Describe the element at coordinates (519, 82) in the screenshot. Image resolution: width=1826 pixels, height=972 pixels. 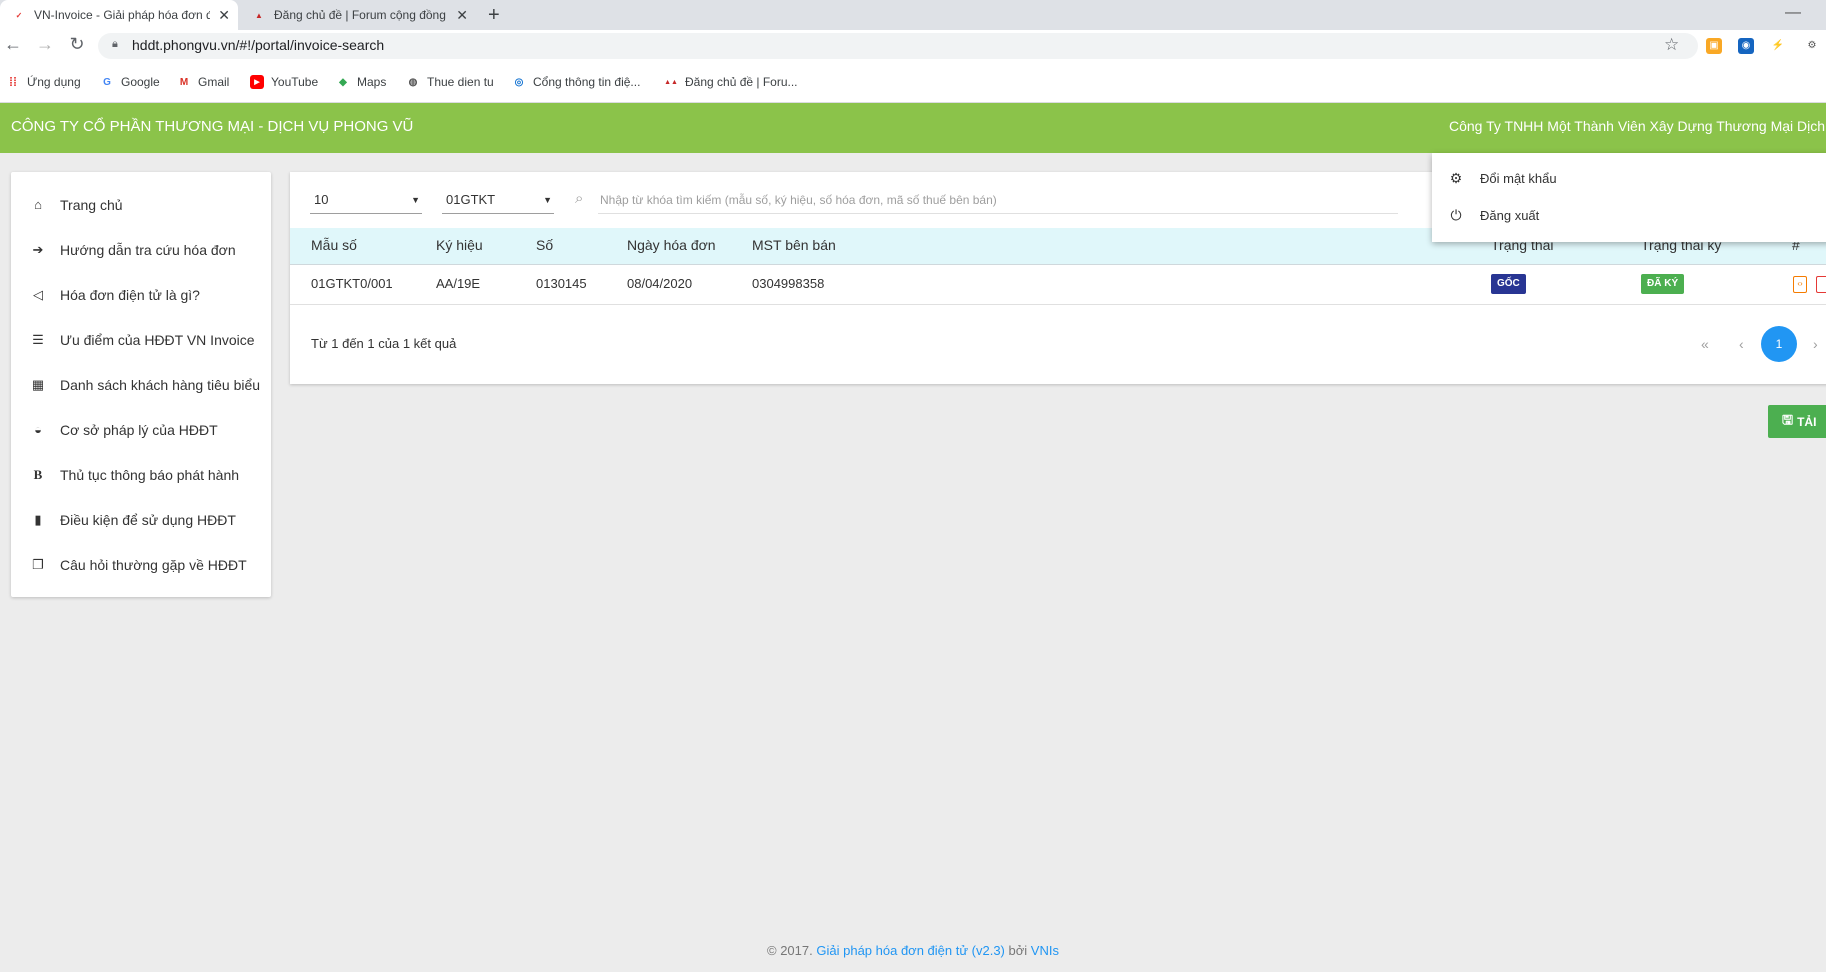
I see `portal-icon: ◎` at that location.